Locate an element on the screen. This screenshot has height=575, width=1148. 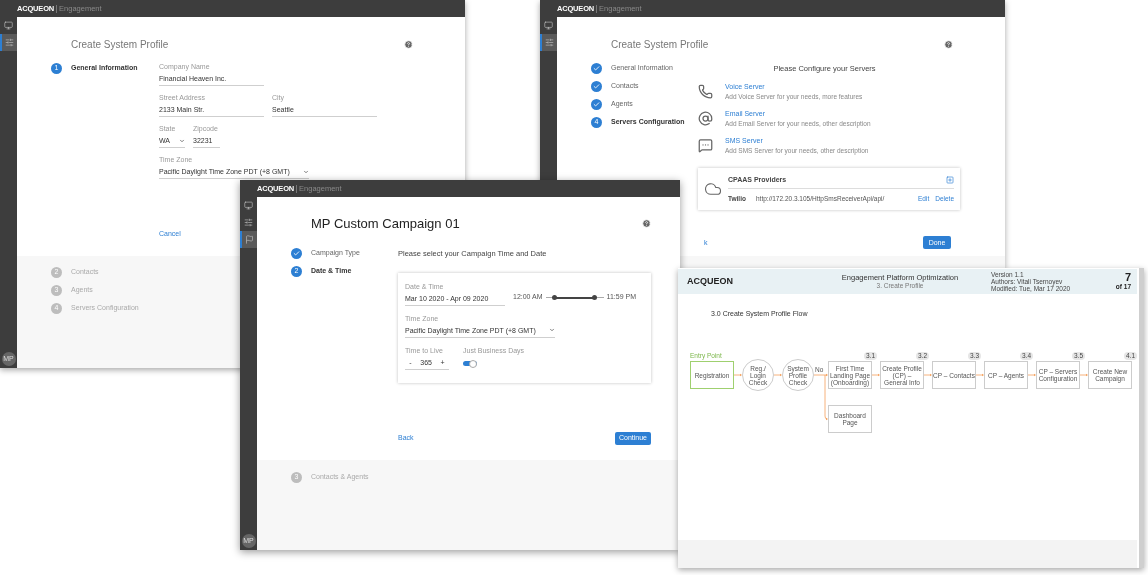
chat-bubble-icon is located at coordinates (705, 146).